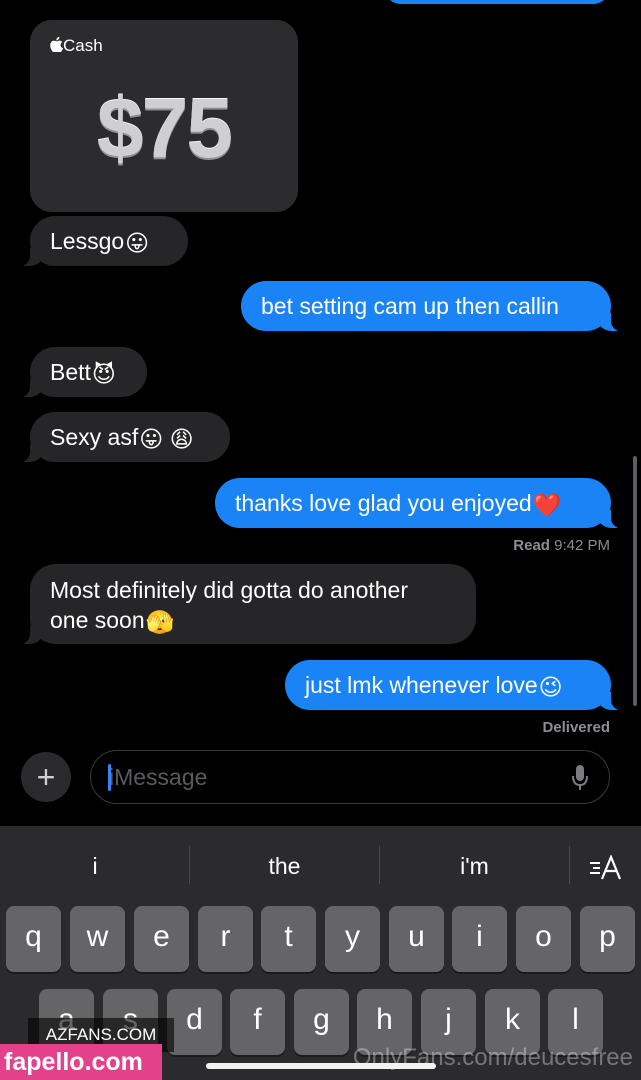 The height and width of the screenshot is (1080, 641). What do you see at coordinates (582, 545) in the screenshot?
I see `read-time: 9:42 PM` at bounding box center [582, 545].